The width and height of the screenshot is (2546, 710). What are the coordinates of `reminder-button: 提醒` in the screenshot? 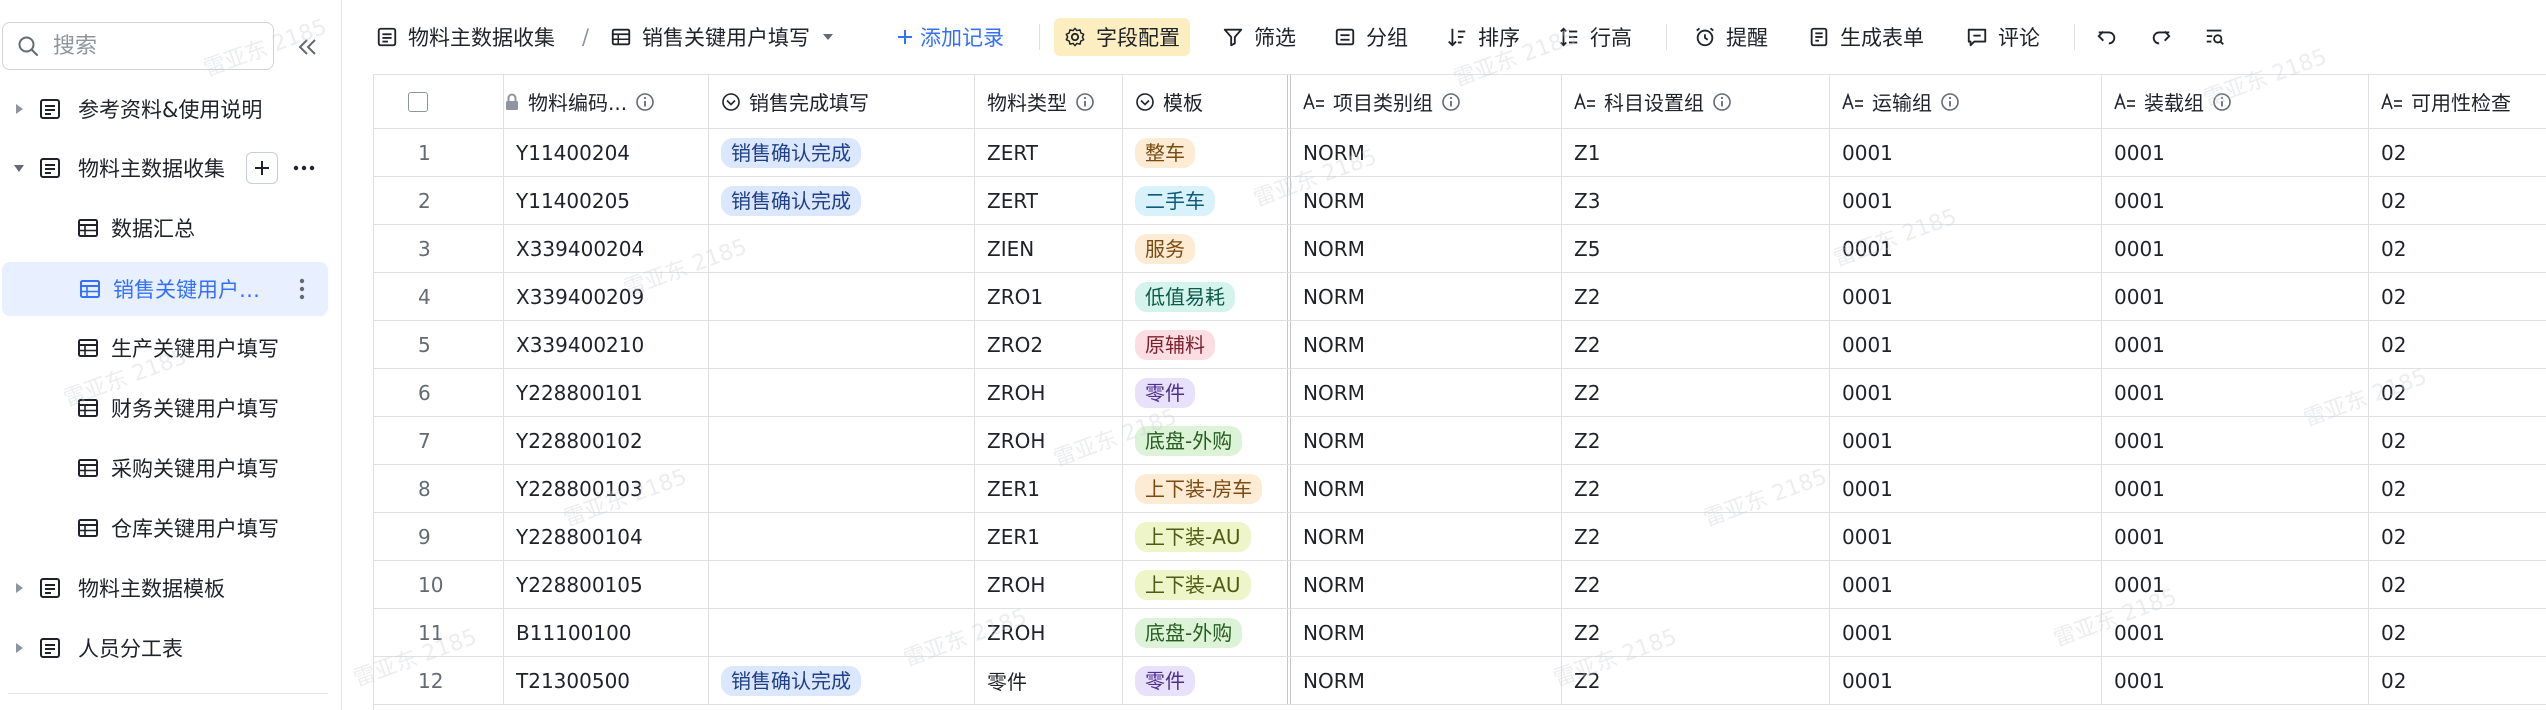 It's located at (1731, 37).